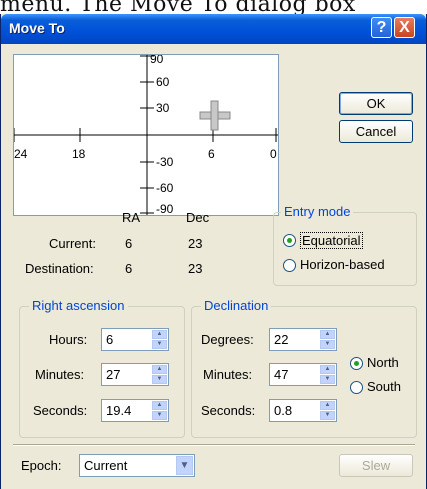 The image size is (427, 489). What do you see at coordinates (129, 268) in the screenshot?
I see `destination-ra-value: 6` at bounding box center [129, 268].